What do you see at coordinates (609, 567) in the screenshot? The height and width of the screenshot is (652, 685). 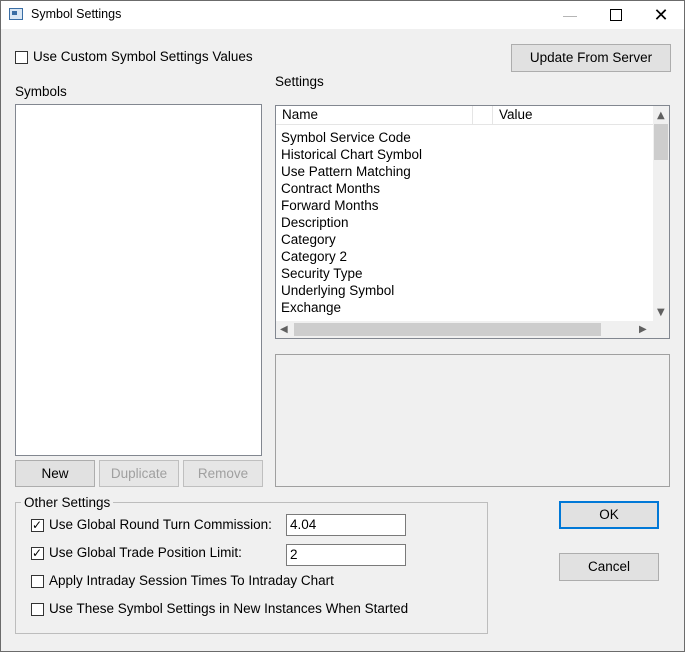 I see `cancel-button: Cancel` at bounding box center [609, 567].